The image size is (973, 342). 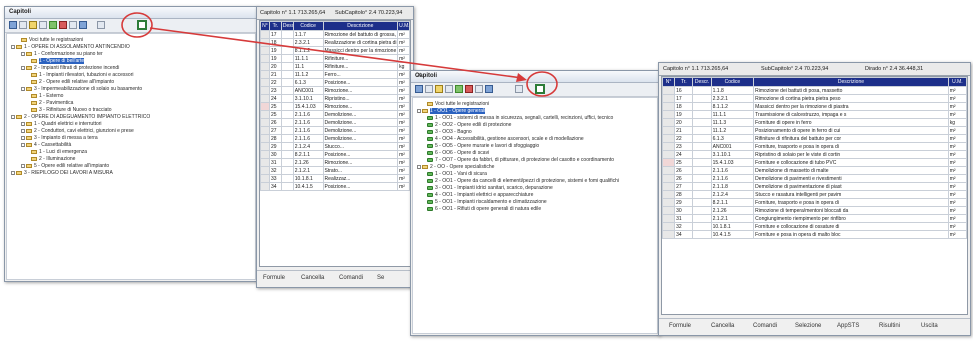 What do you see at coordinates (83, 25) in the screenshot?
I see `print-icon` at bounding box center [83, 25].